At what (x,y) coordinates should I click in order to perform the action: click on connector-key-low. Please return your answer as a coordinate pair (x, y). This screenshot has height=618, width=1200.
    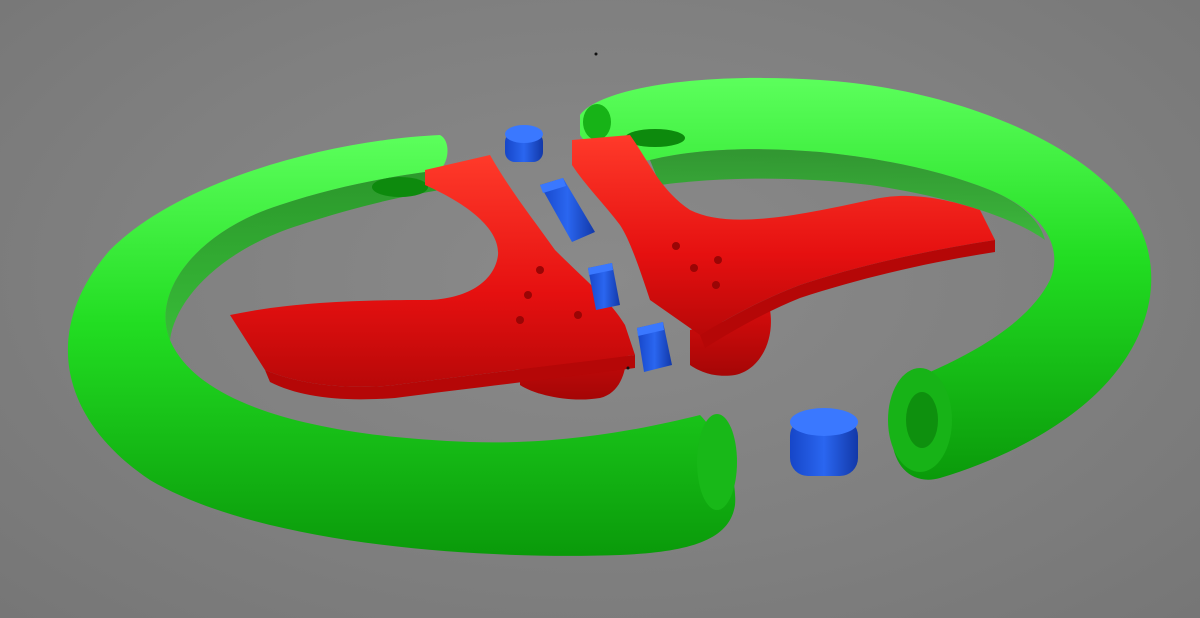
    Looking at the image, I should click on (654, 347).